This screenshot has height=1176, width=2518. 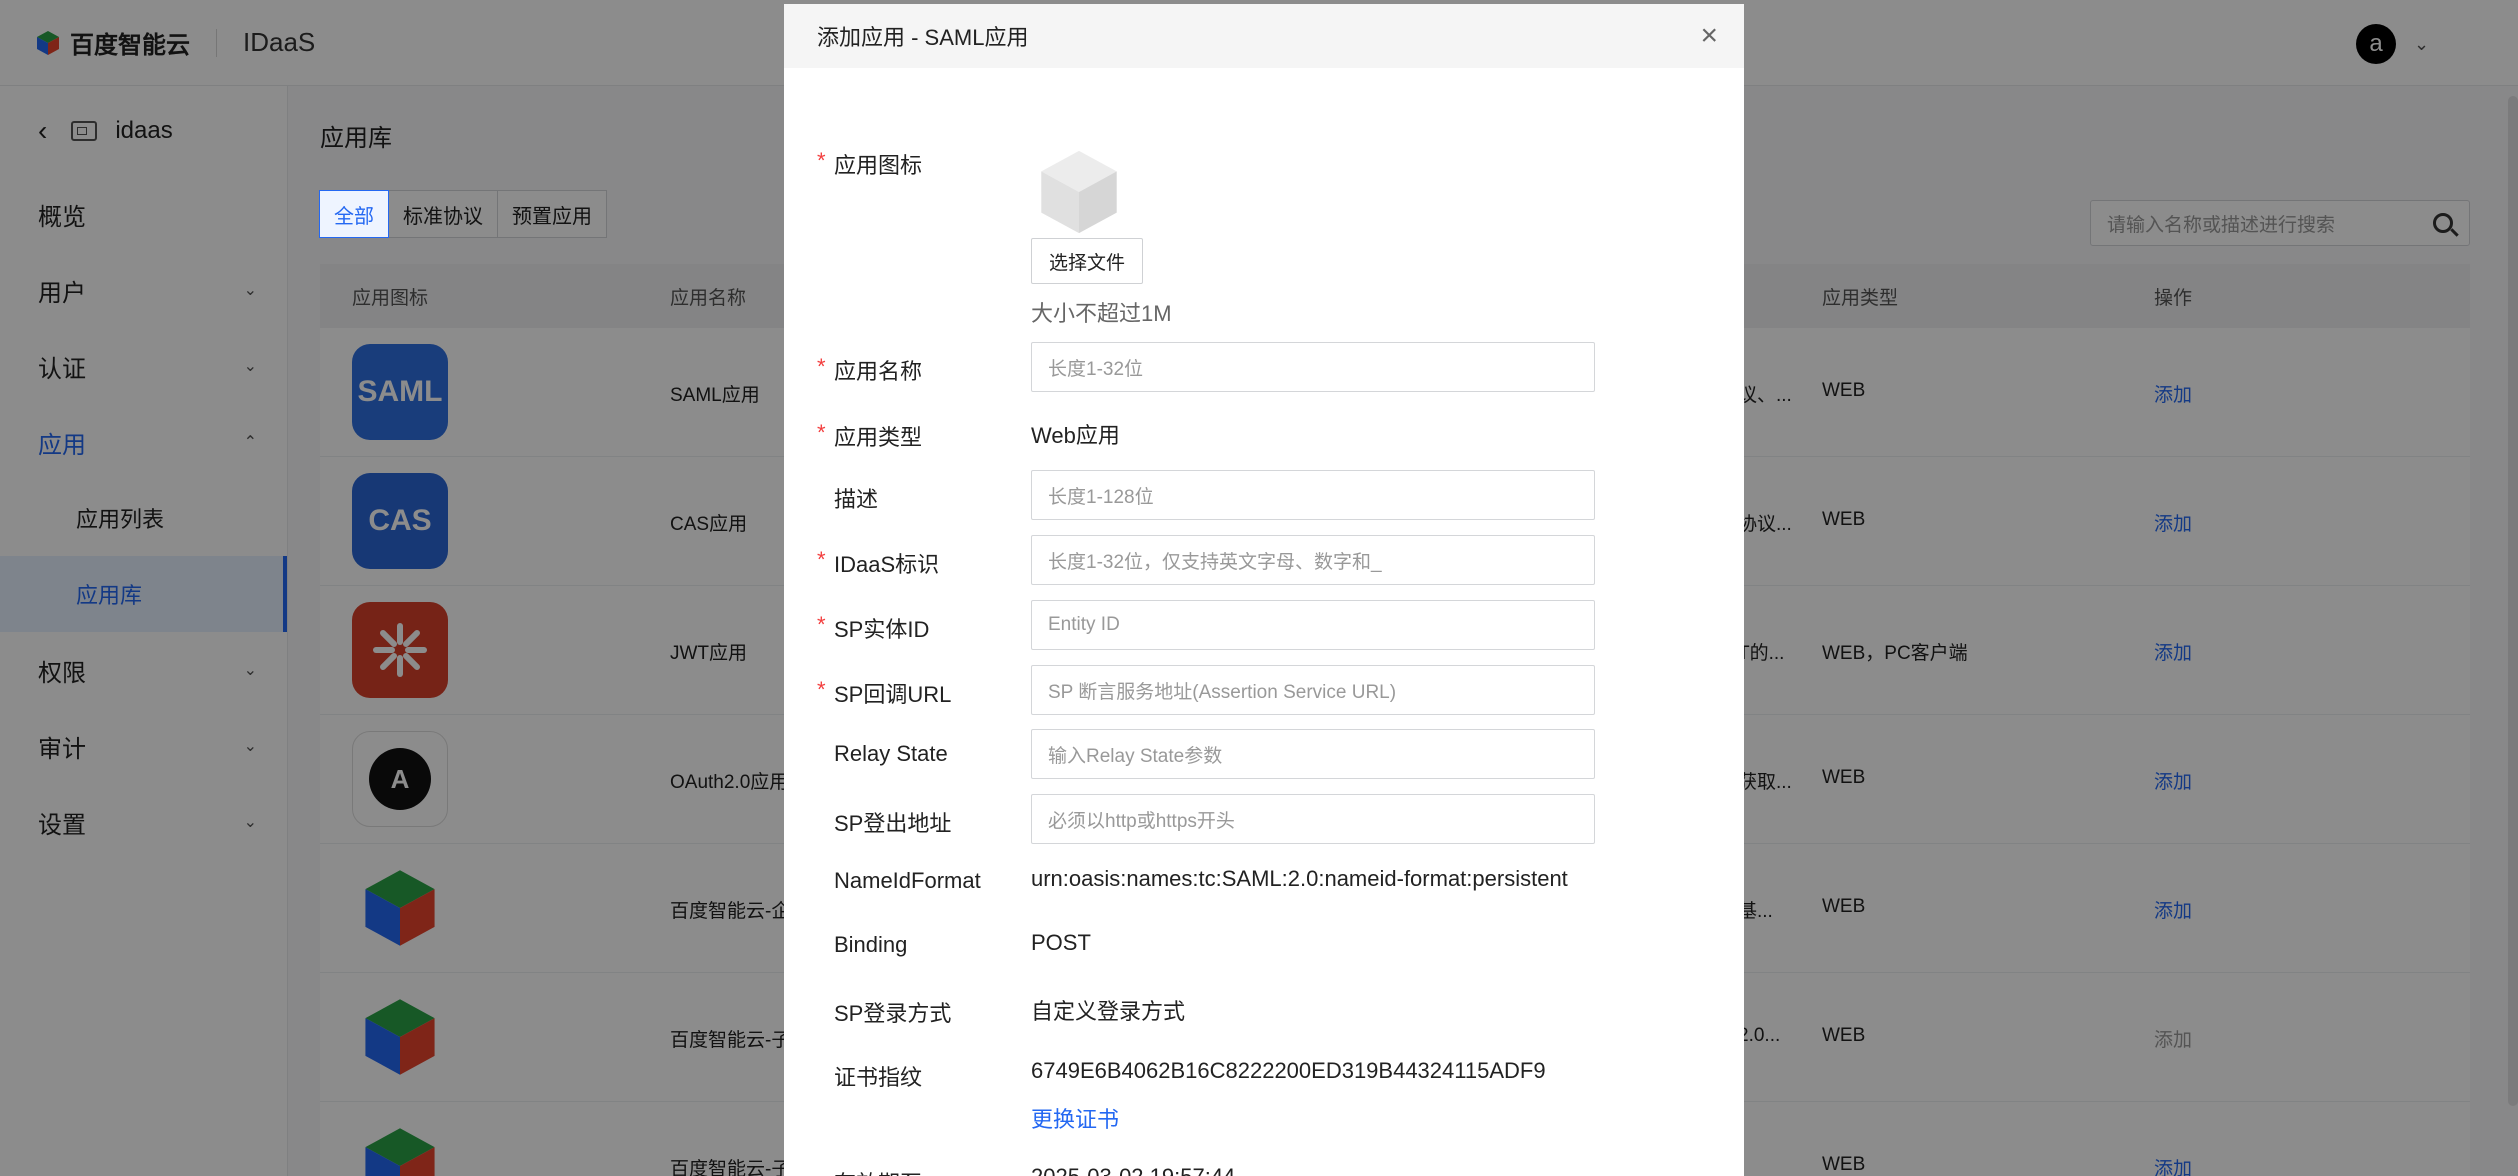 I want to click on choose-file-button: 选择文件, so click(x=1087, y=261).